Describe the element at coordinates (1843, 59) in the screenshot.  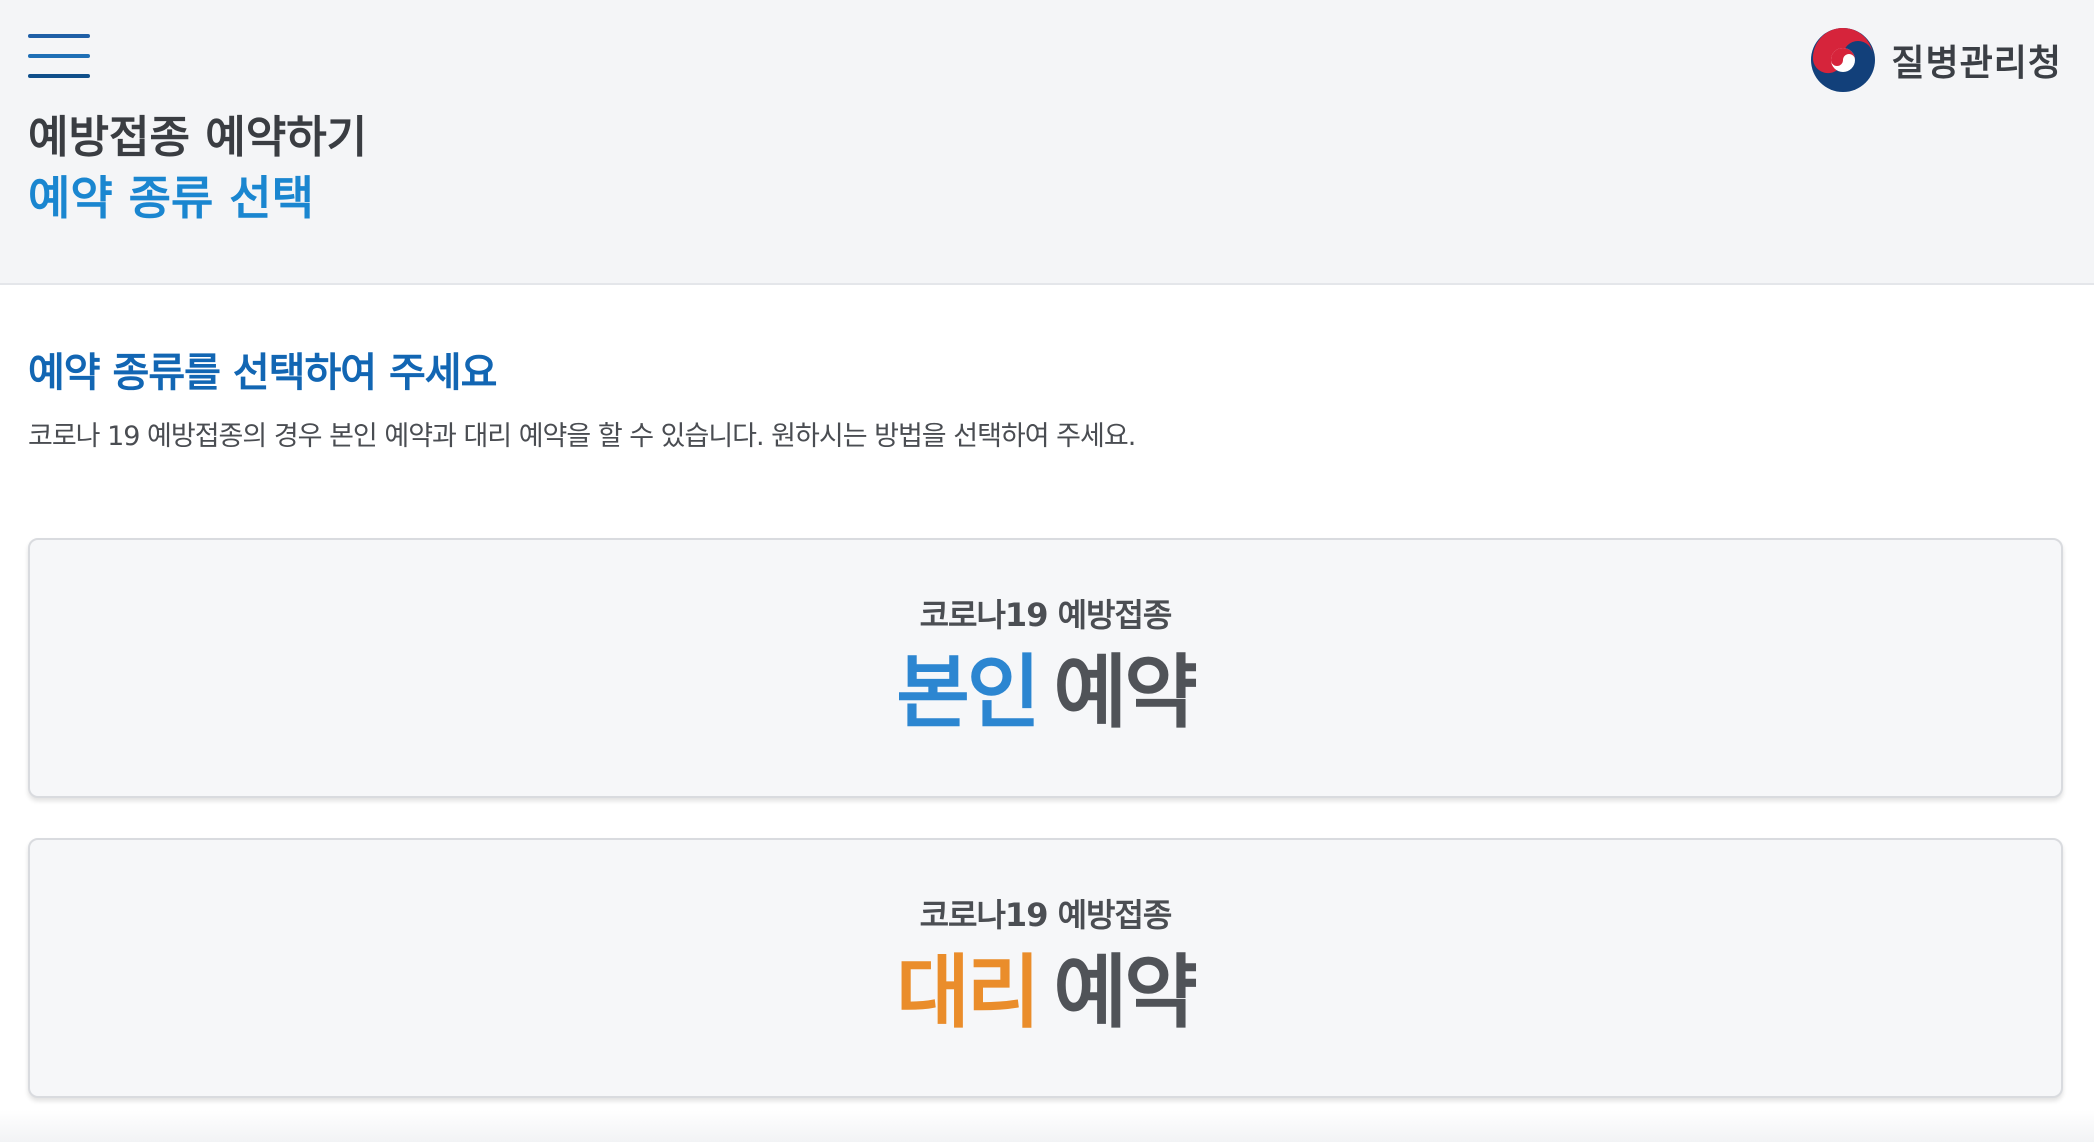
I see `taegeuk-emblem-icon` at that location.